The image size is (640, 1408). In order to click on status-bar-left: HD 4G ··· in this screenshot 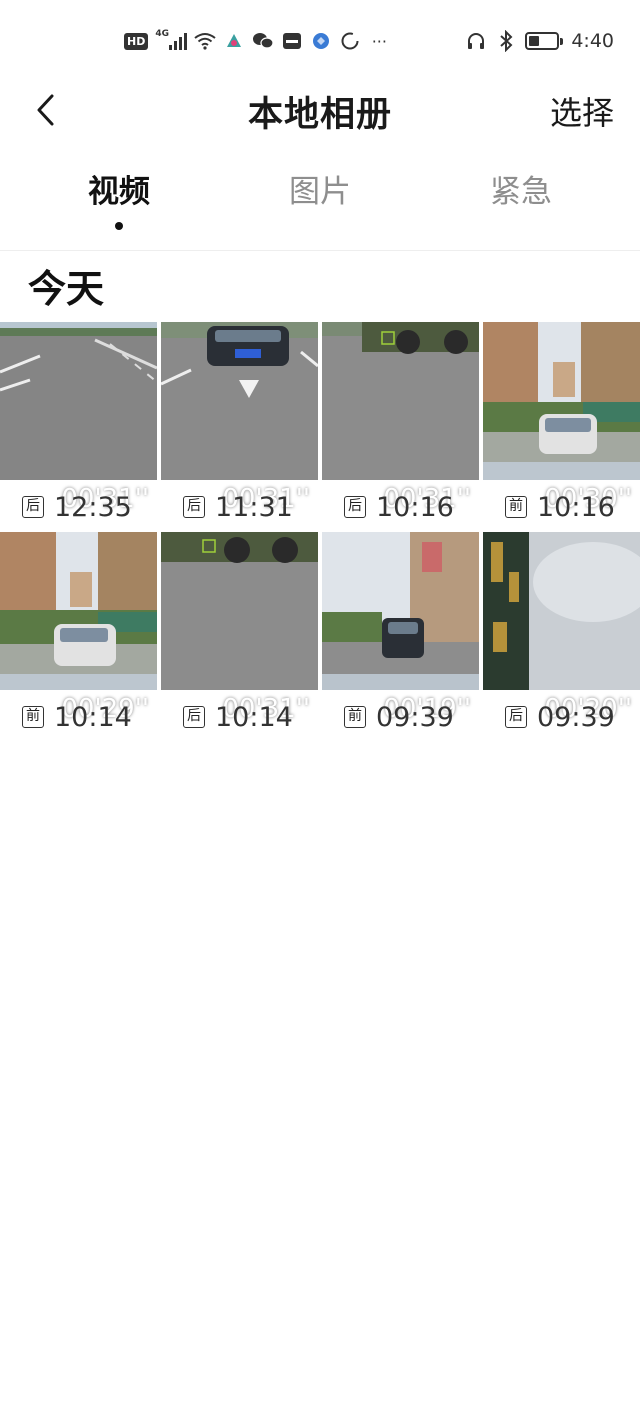, I will do `click(257, 41)`.